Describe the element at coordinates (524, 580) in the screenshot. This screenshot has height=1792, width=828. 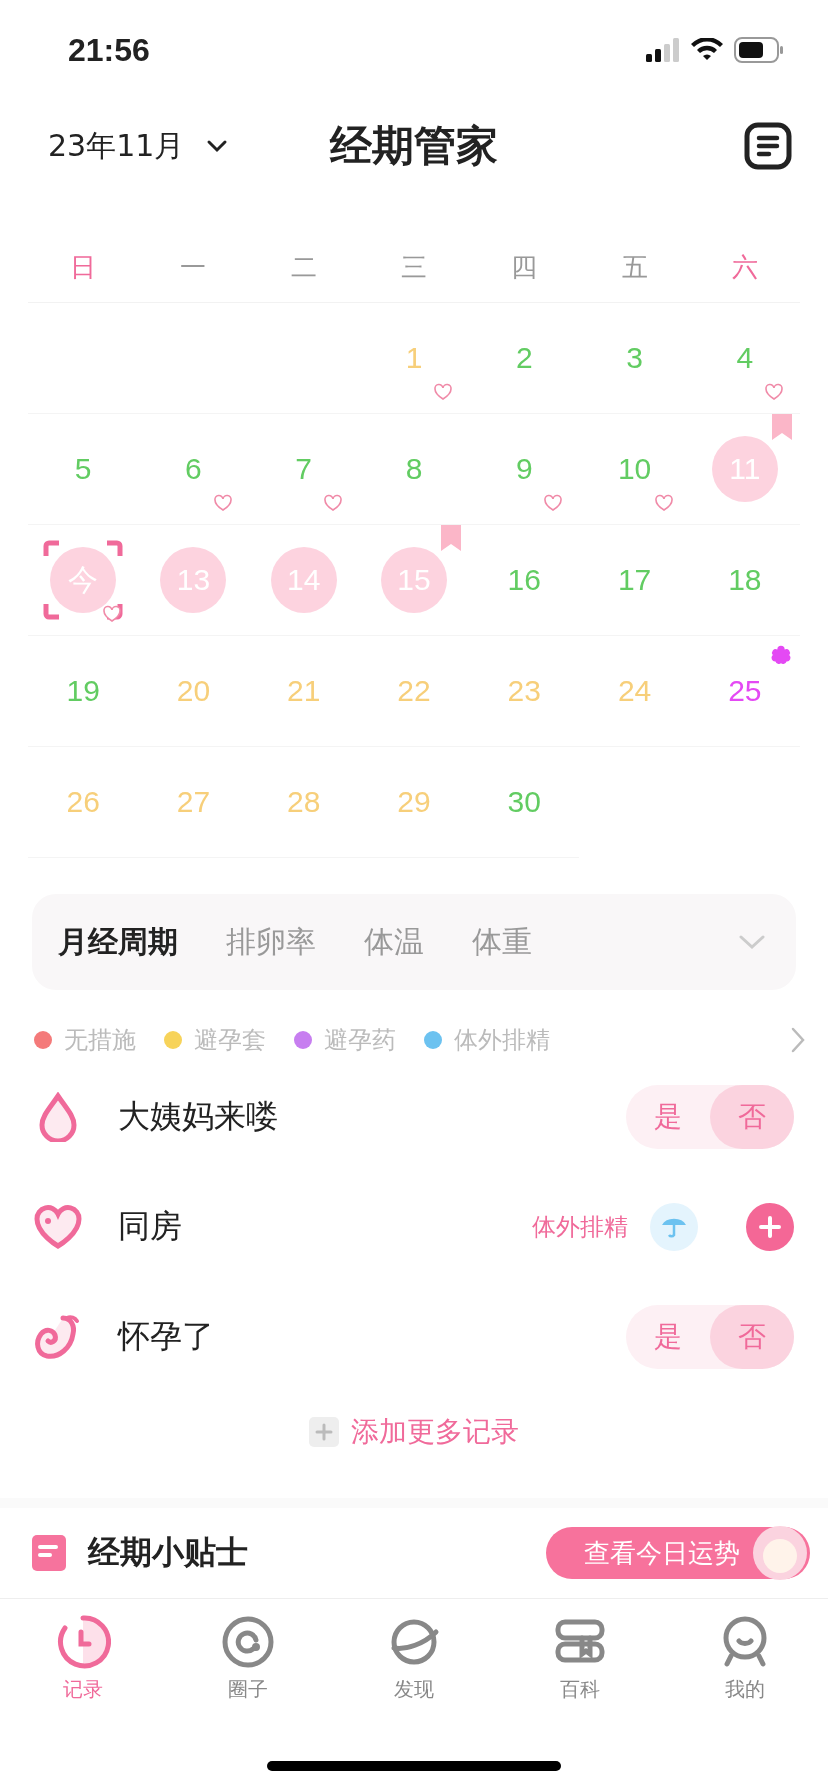
I see `calendar-day: 16` at that location.